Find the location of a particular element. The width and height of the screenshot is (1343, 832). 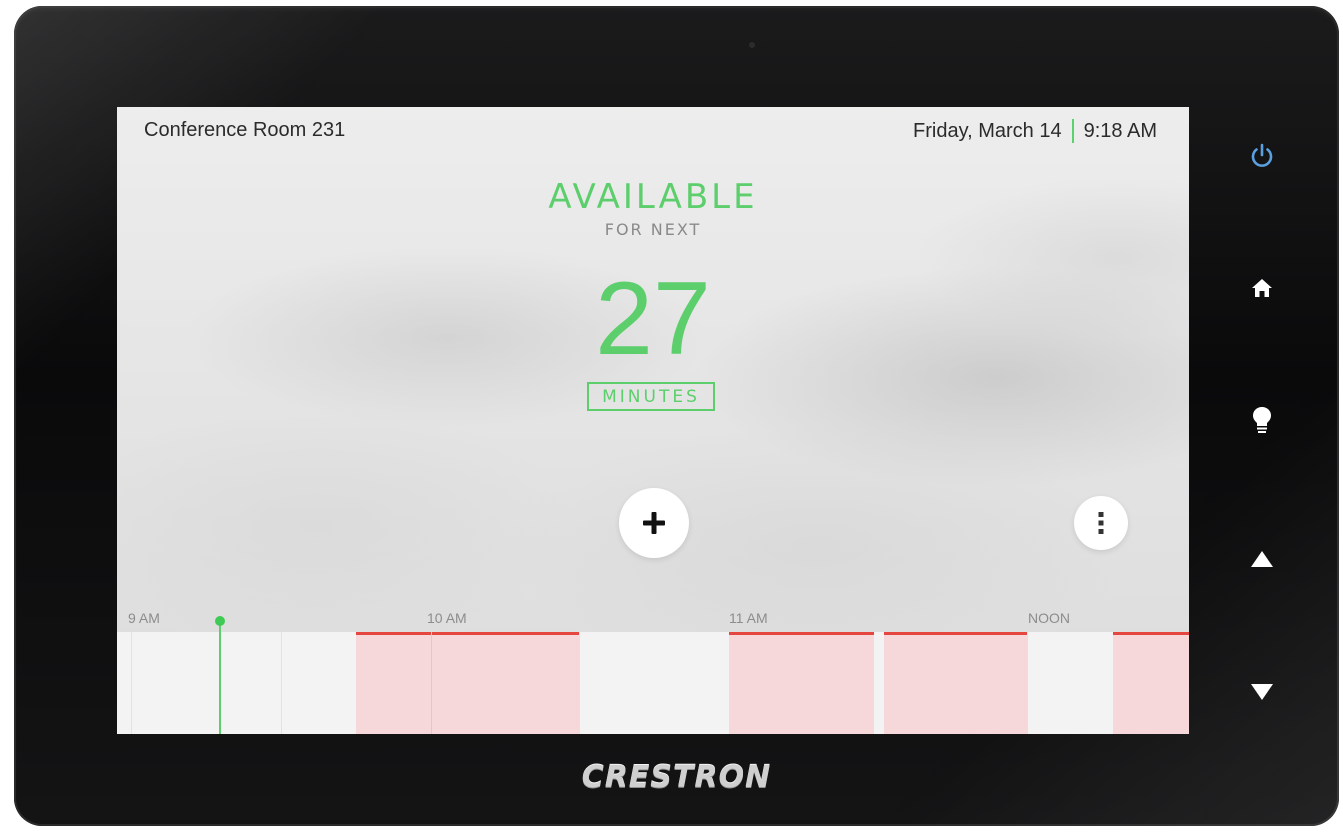

current-time-indicator is located at coordinates (220, 679).